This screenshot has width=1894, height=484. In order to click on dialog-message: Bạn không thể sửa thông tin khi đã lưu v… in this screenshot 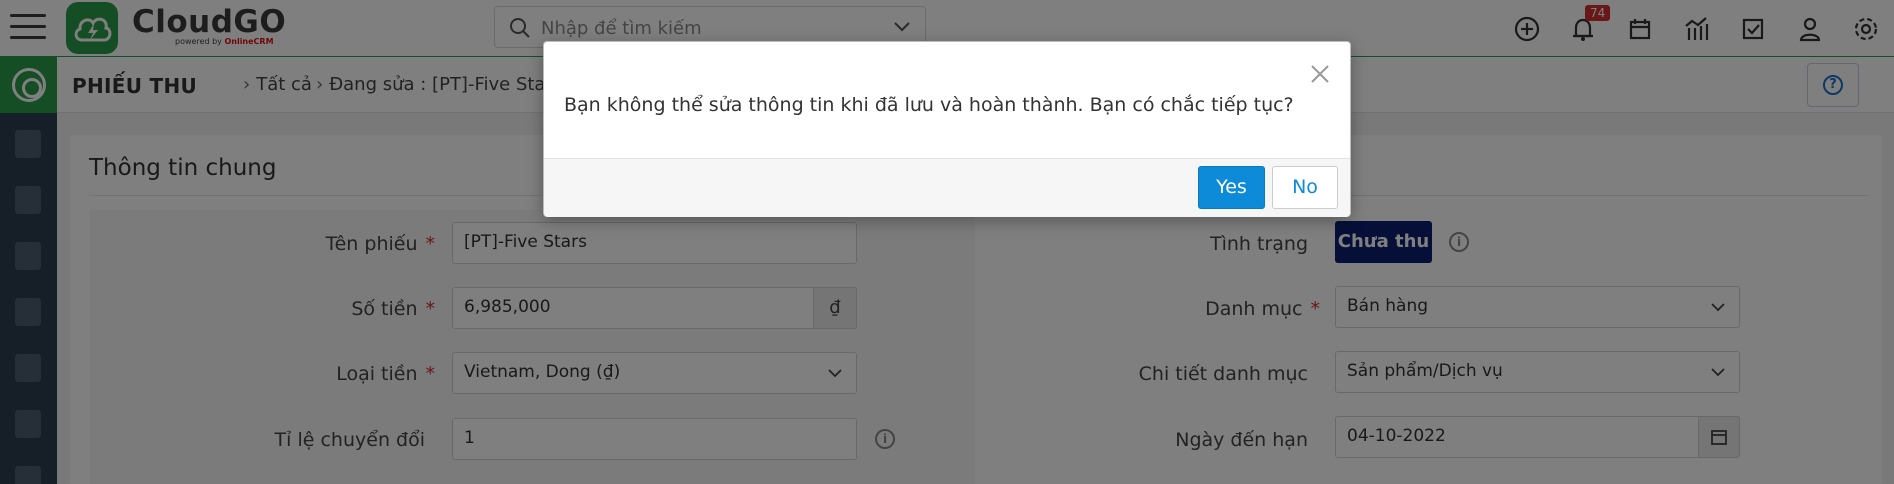, I will do `click(929, 105)`.